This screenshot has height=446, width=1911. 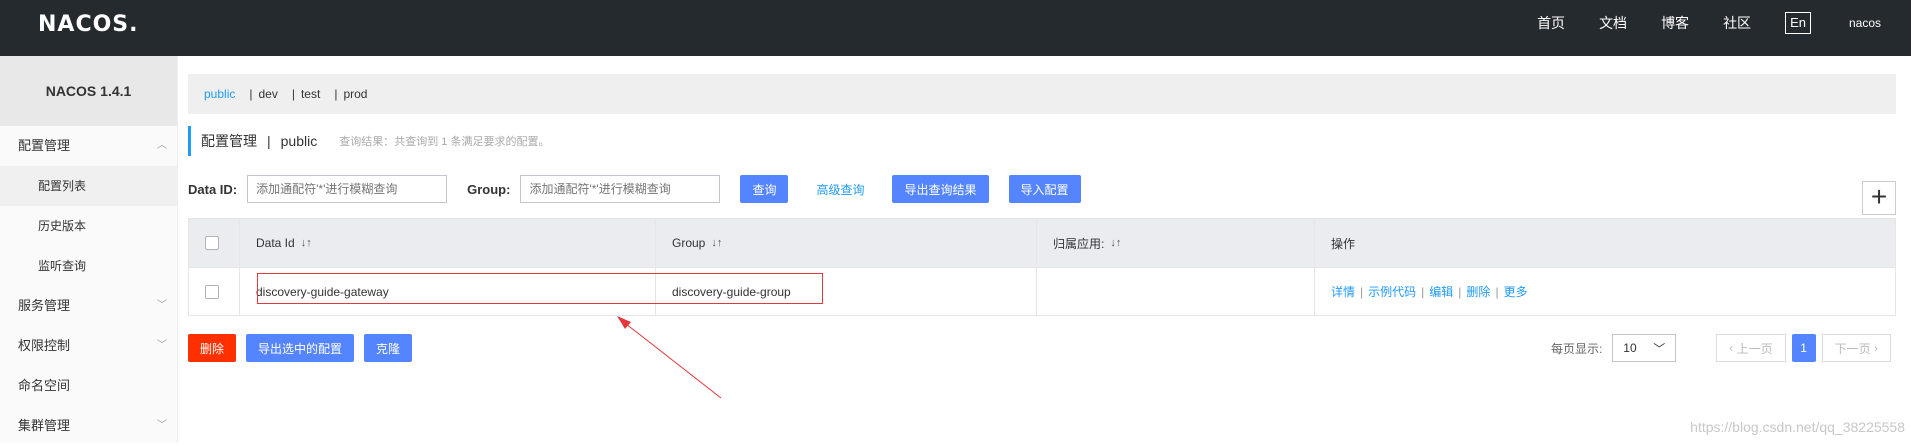 What do you see at coordinates (1478, 291) in the screenshot?
I see `op-delete-link: 删除` at bounding box center [1478, 291].